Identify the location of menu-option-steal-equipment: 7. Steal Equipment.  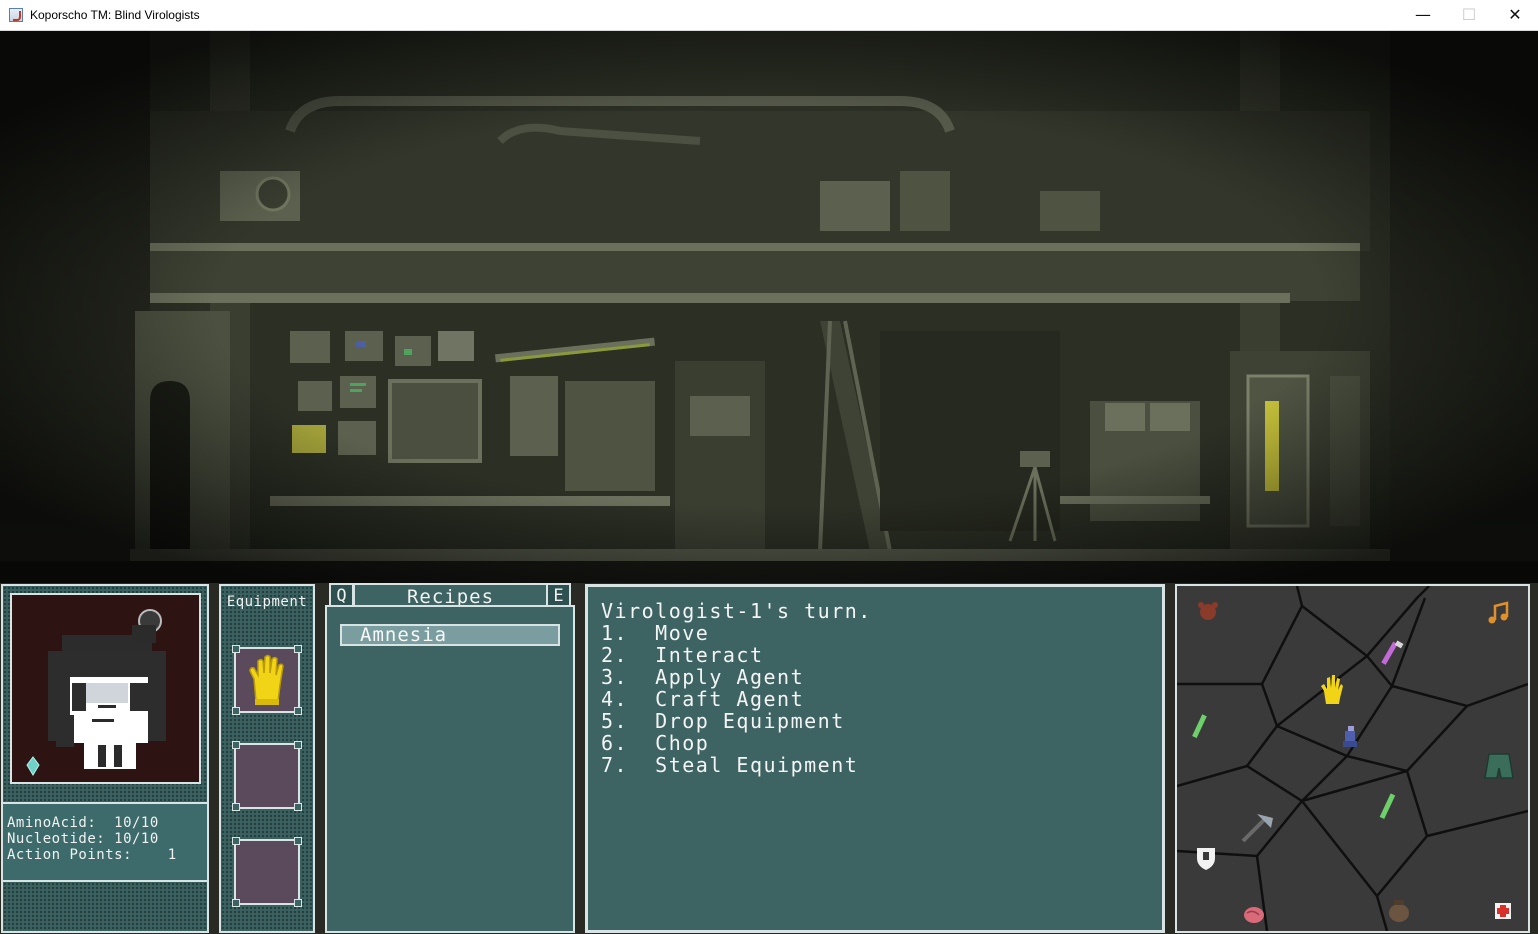
(881, 765).